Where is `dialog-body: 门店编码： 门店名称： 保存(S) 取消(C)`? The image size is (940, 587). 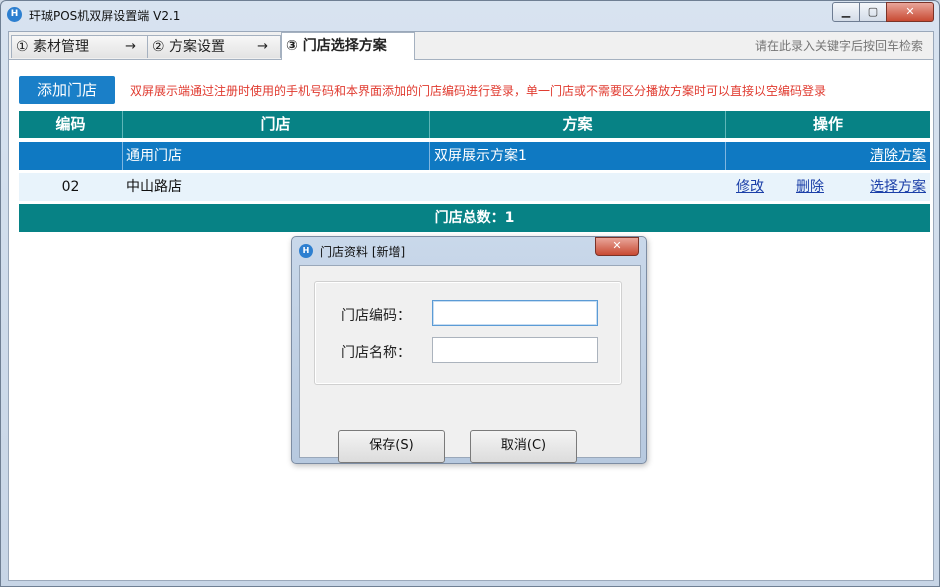
dialog-body: 门店编码： 门店名称： 保存(S) 取消(C) is located at coordinates (470, 361).